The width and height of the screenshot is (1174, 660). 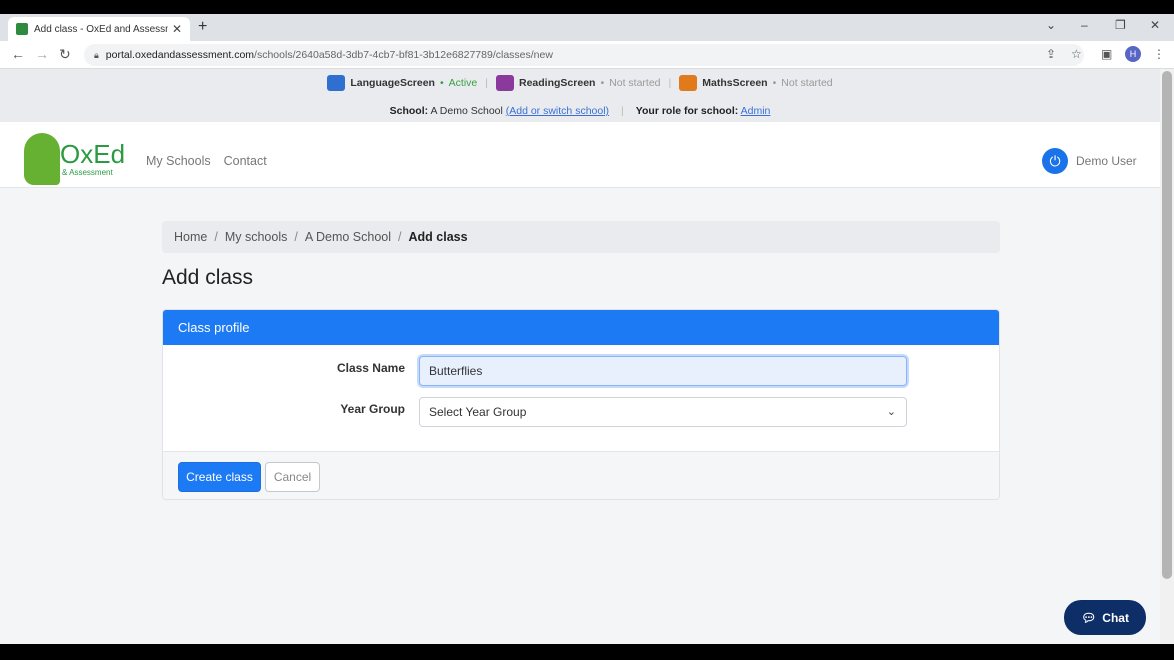 What do you see at coordinates (208, 277) in the screenshot?
I see `page-title: Add class` at bounding box center [208, 277].